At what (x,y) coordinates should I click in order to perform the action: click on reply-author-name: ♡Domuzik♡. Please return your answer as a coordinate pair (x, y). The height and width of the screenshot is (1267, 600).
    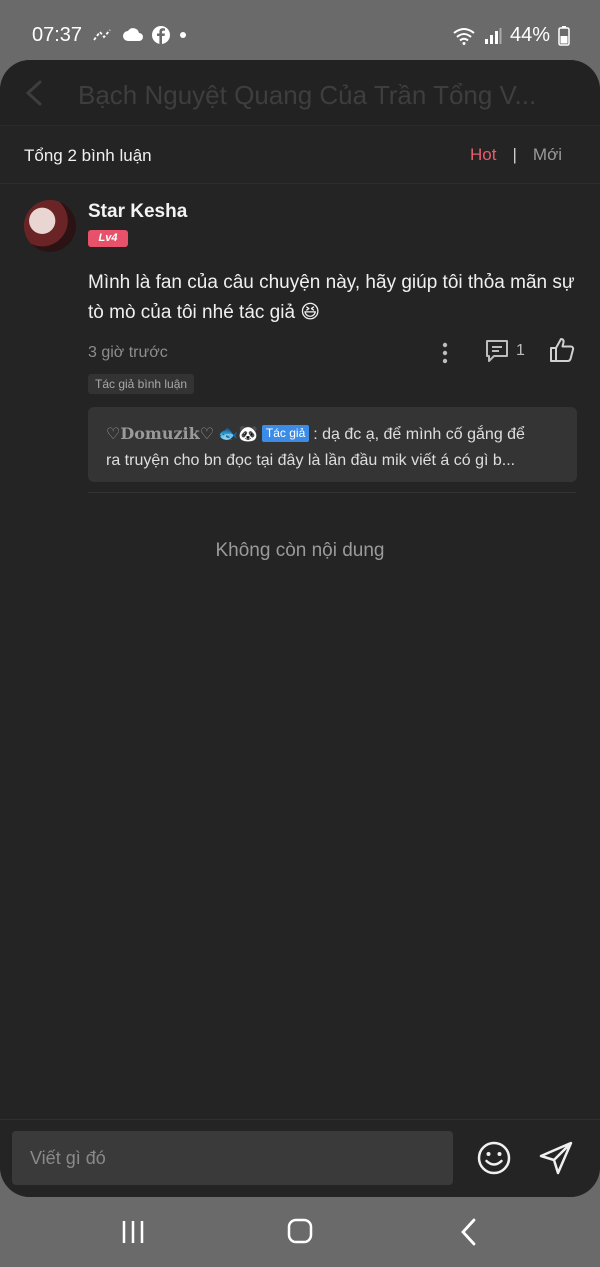
    Looking at the image, I should click on (160, 433).